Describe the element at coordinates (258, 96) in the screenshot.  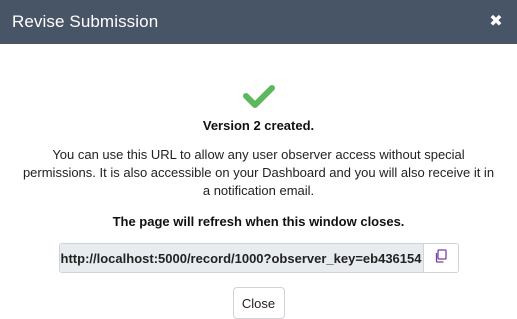
I see `checkmark-icon` at that location.